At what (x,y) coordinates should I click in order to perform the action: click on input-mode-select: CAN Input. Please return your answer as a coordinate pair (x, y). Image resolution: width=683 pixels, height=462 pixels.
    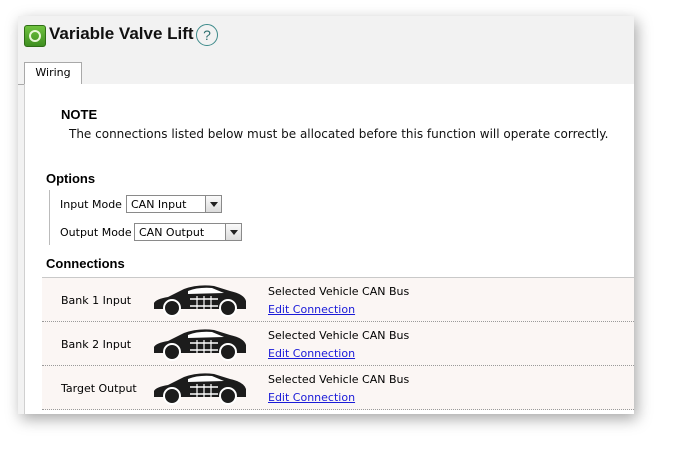
    Looking at the image, I should click on (174, 204).